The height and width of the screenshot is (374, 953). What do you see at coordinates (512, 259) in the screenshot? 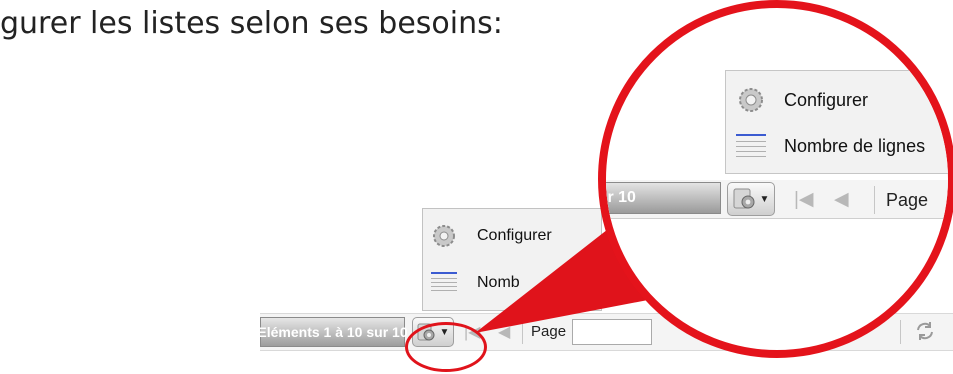
I see `settings-menu: Configurer Nomb` at bounding box center [512, 259].